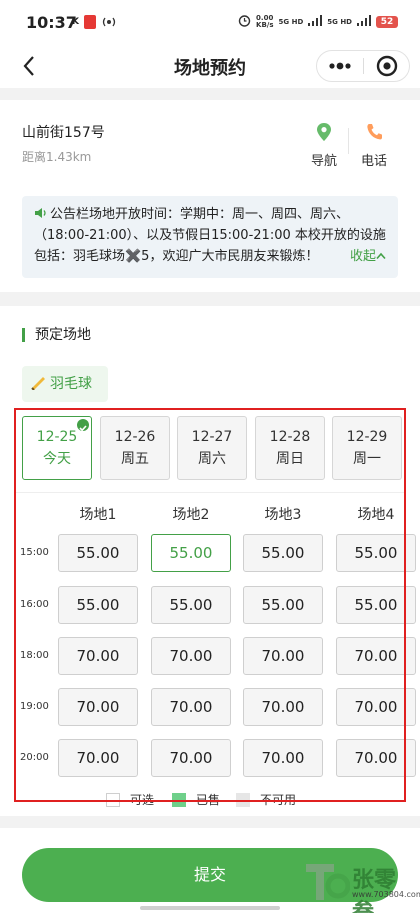  What do you see at coordinates (323, 161) in the screenshot?
I see `navigate-label: 导航` at bounding box center [323, 161].